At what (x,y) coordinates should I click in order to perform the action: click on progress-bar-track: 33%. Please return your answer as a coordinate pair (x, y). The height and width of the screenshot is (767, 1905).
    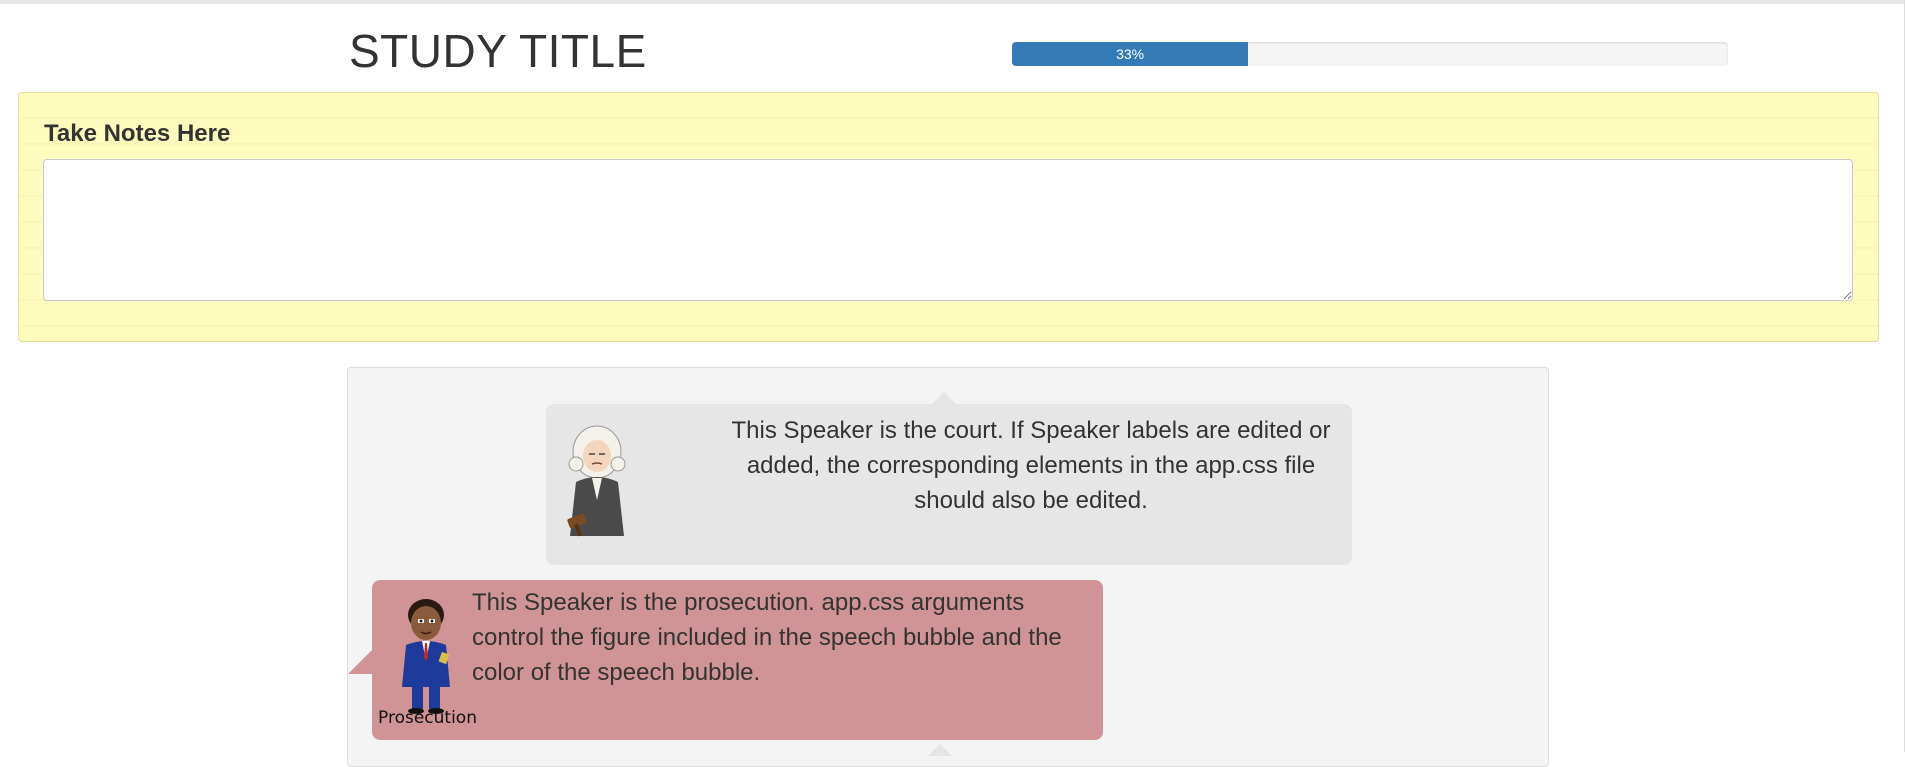
    Looking at the image, I should click on (1370, 54).